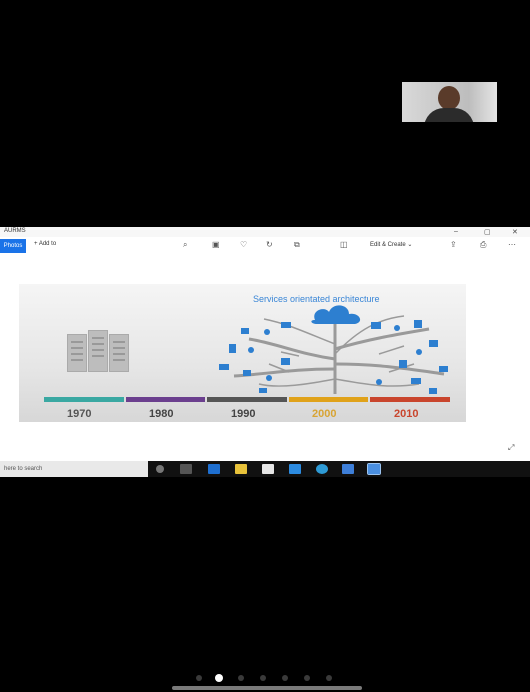 The image size is (530, 692). Describe the element at coordinates (511, 448) in the screenshot. I see `expand-icon: ⤢` at that location.